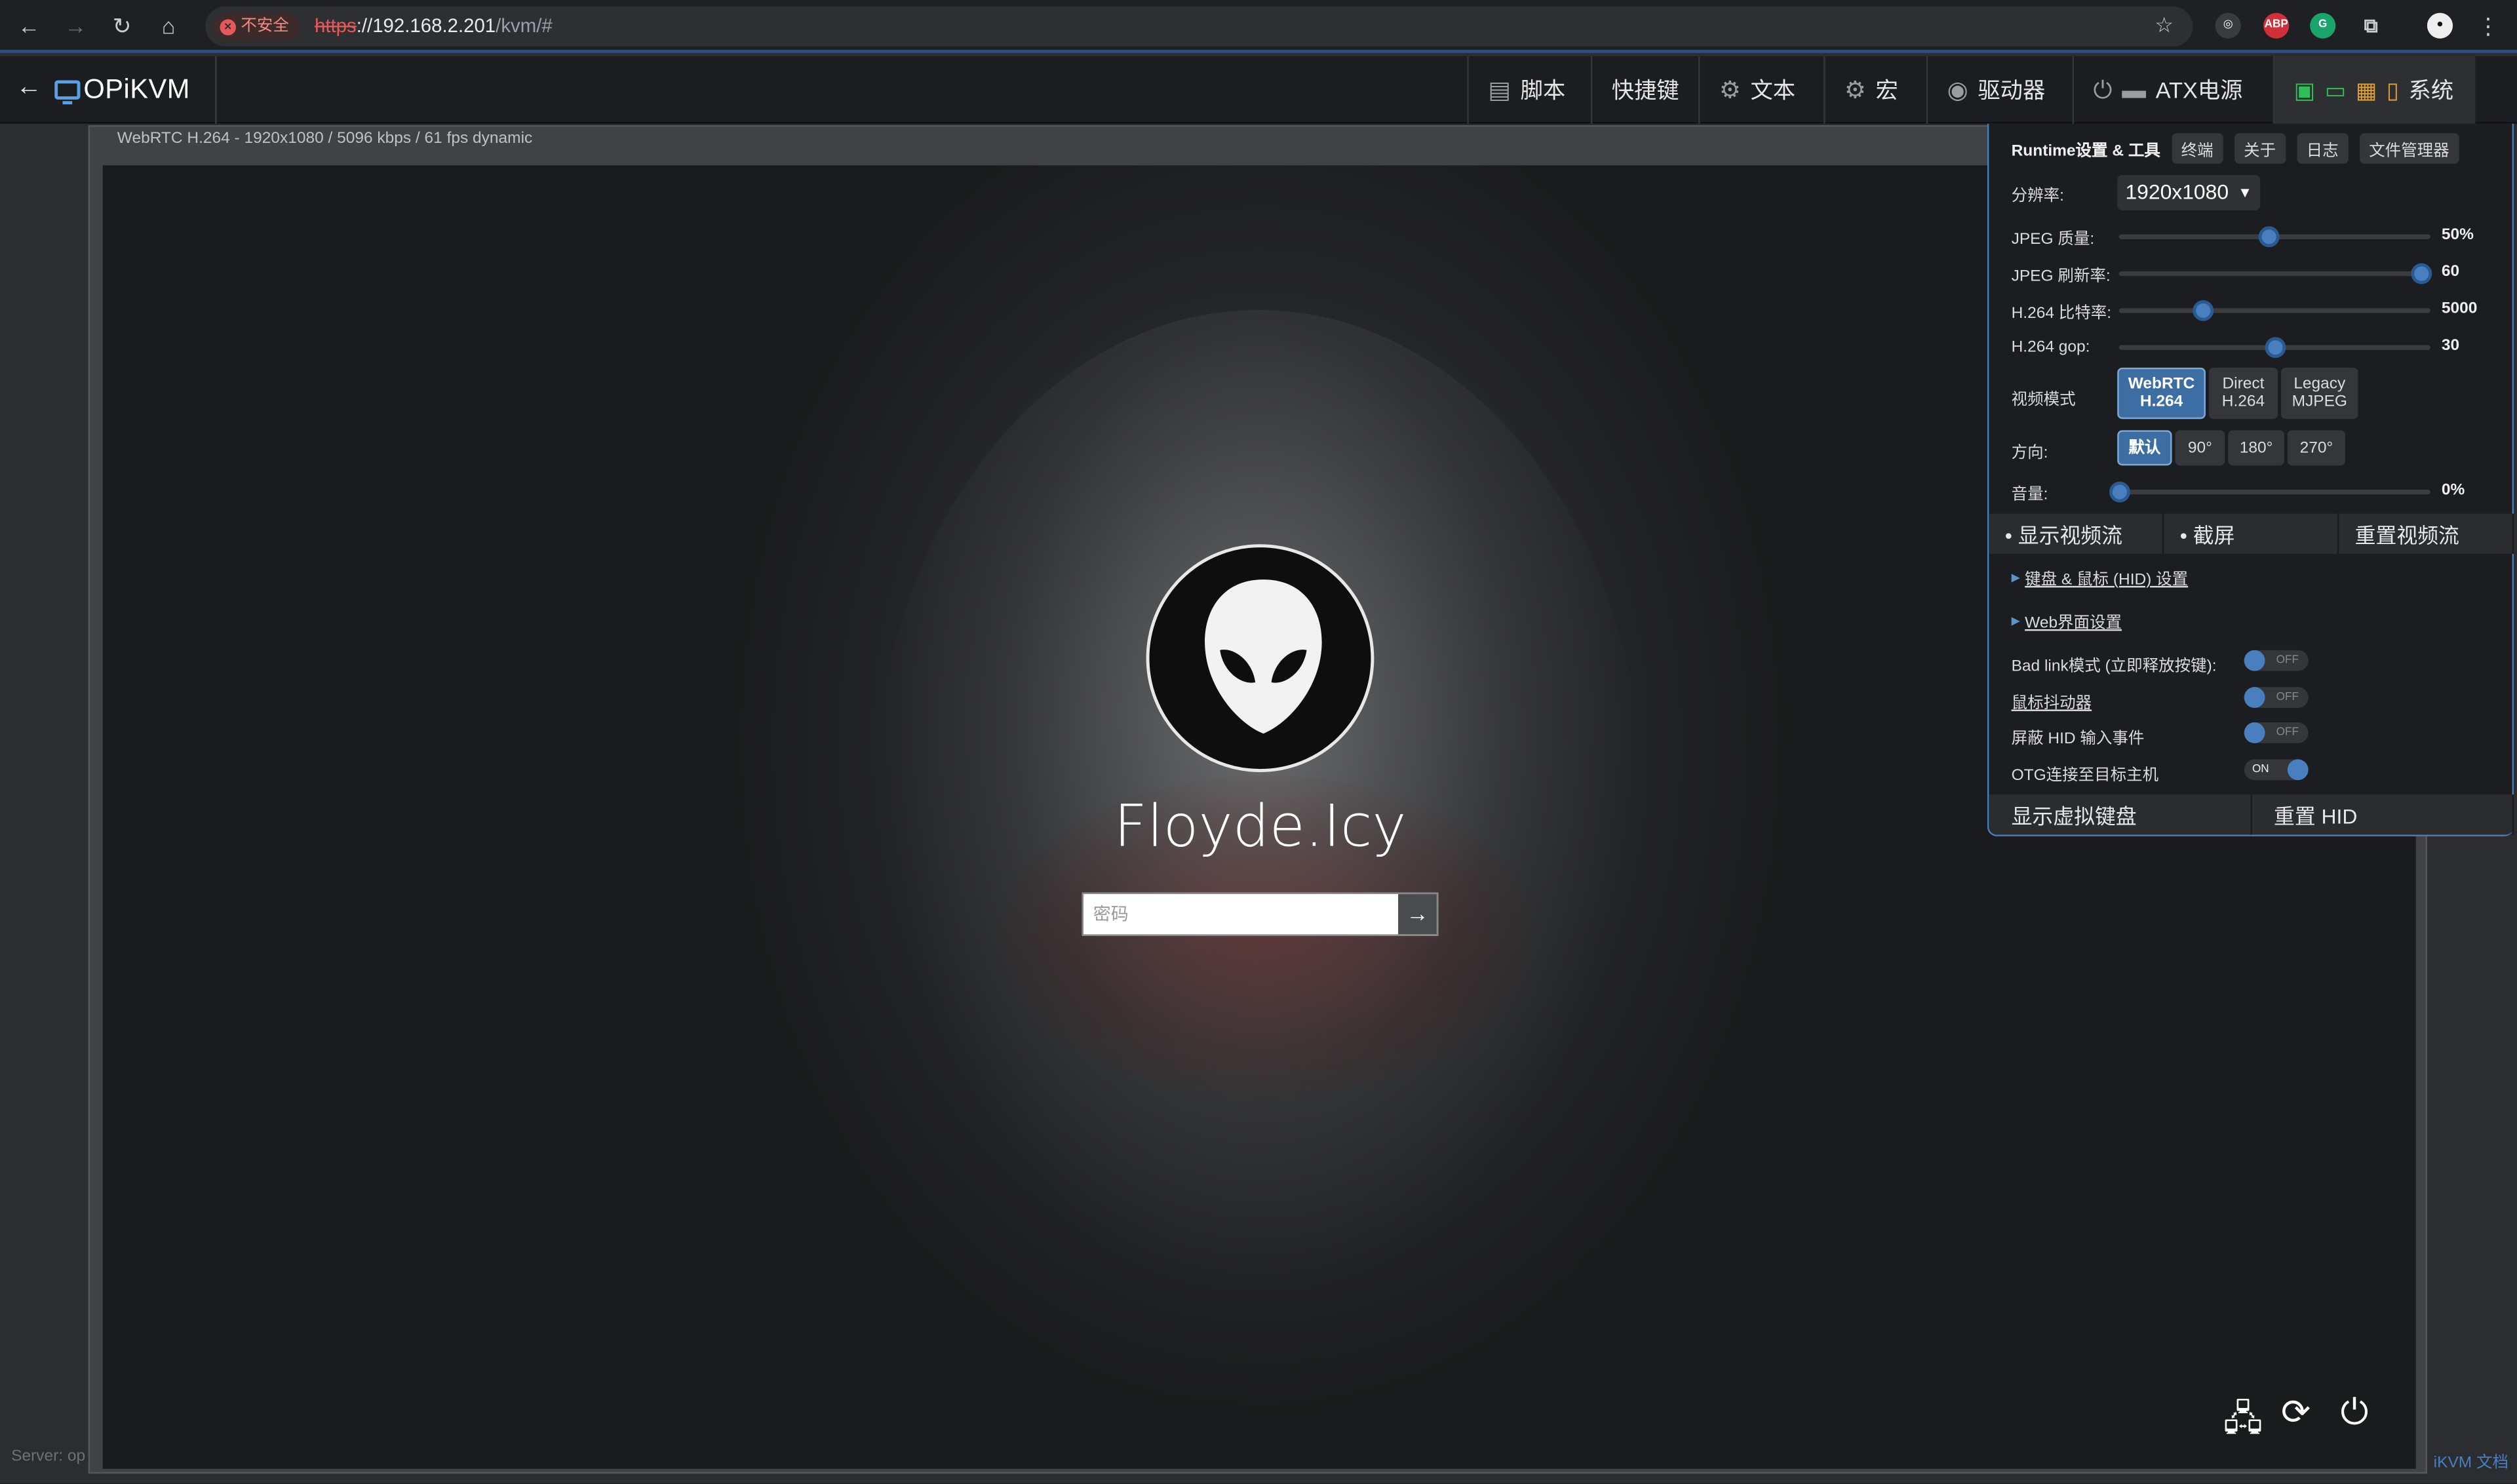 The width and height of the screenshot is (2517, 1484). I want to click on hid-settings-link: ▶ 键盘 & 鼠标 (HID) 设置, so click(2100, 577).